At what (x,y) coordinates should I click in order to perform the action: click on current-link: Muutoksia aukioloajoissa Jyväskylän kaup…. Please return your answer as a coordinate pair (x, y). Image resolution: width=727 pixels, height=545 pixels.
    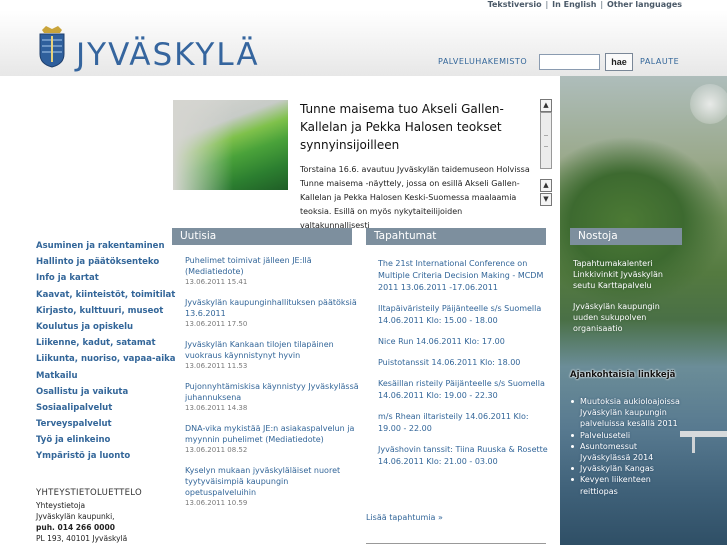
    Looking at the image, I should click on (626, 413).